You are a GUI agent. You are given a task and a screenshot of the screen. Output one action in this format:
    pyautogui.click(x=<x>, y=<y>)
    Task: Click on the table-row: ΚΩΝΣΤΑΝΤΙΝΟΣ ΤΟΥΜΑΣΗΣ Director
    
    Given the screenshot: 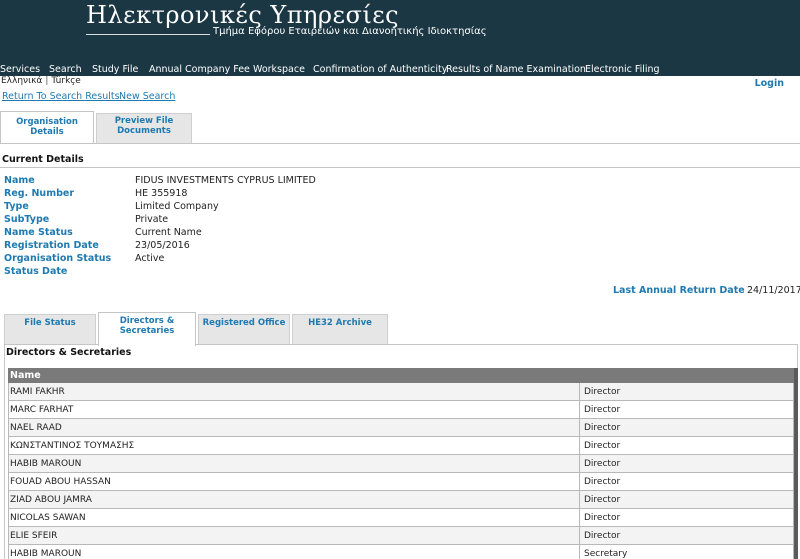 What is the action you would take?
    pyautogui.click(x=401, y=446)
    